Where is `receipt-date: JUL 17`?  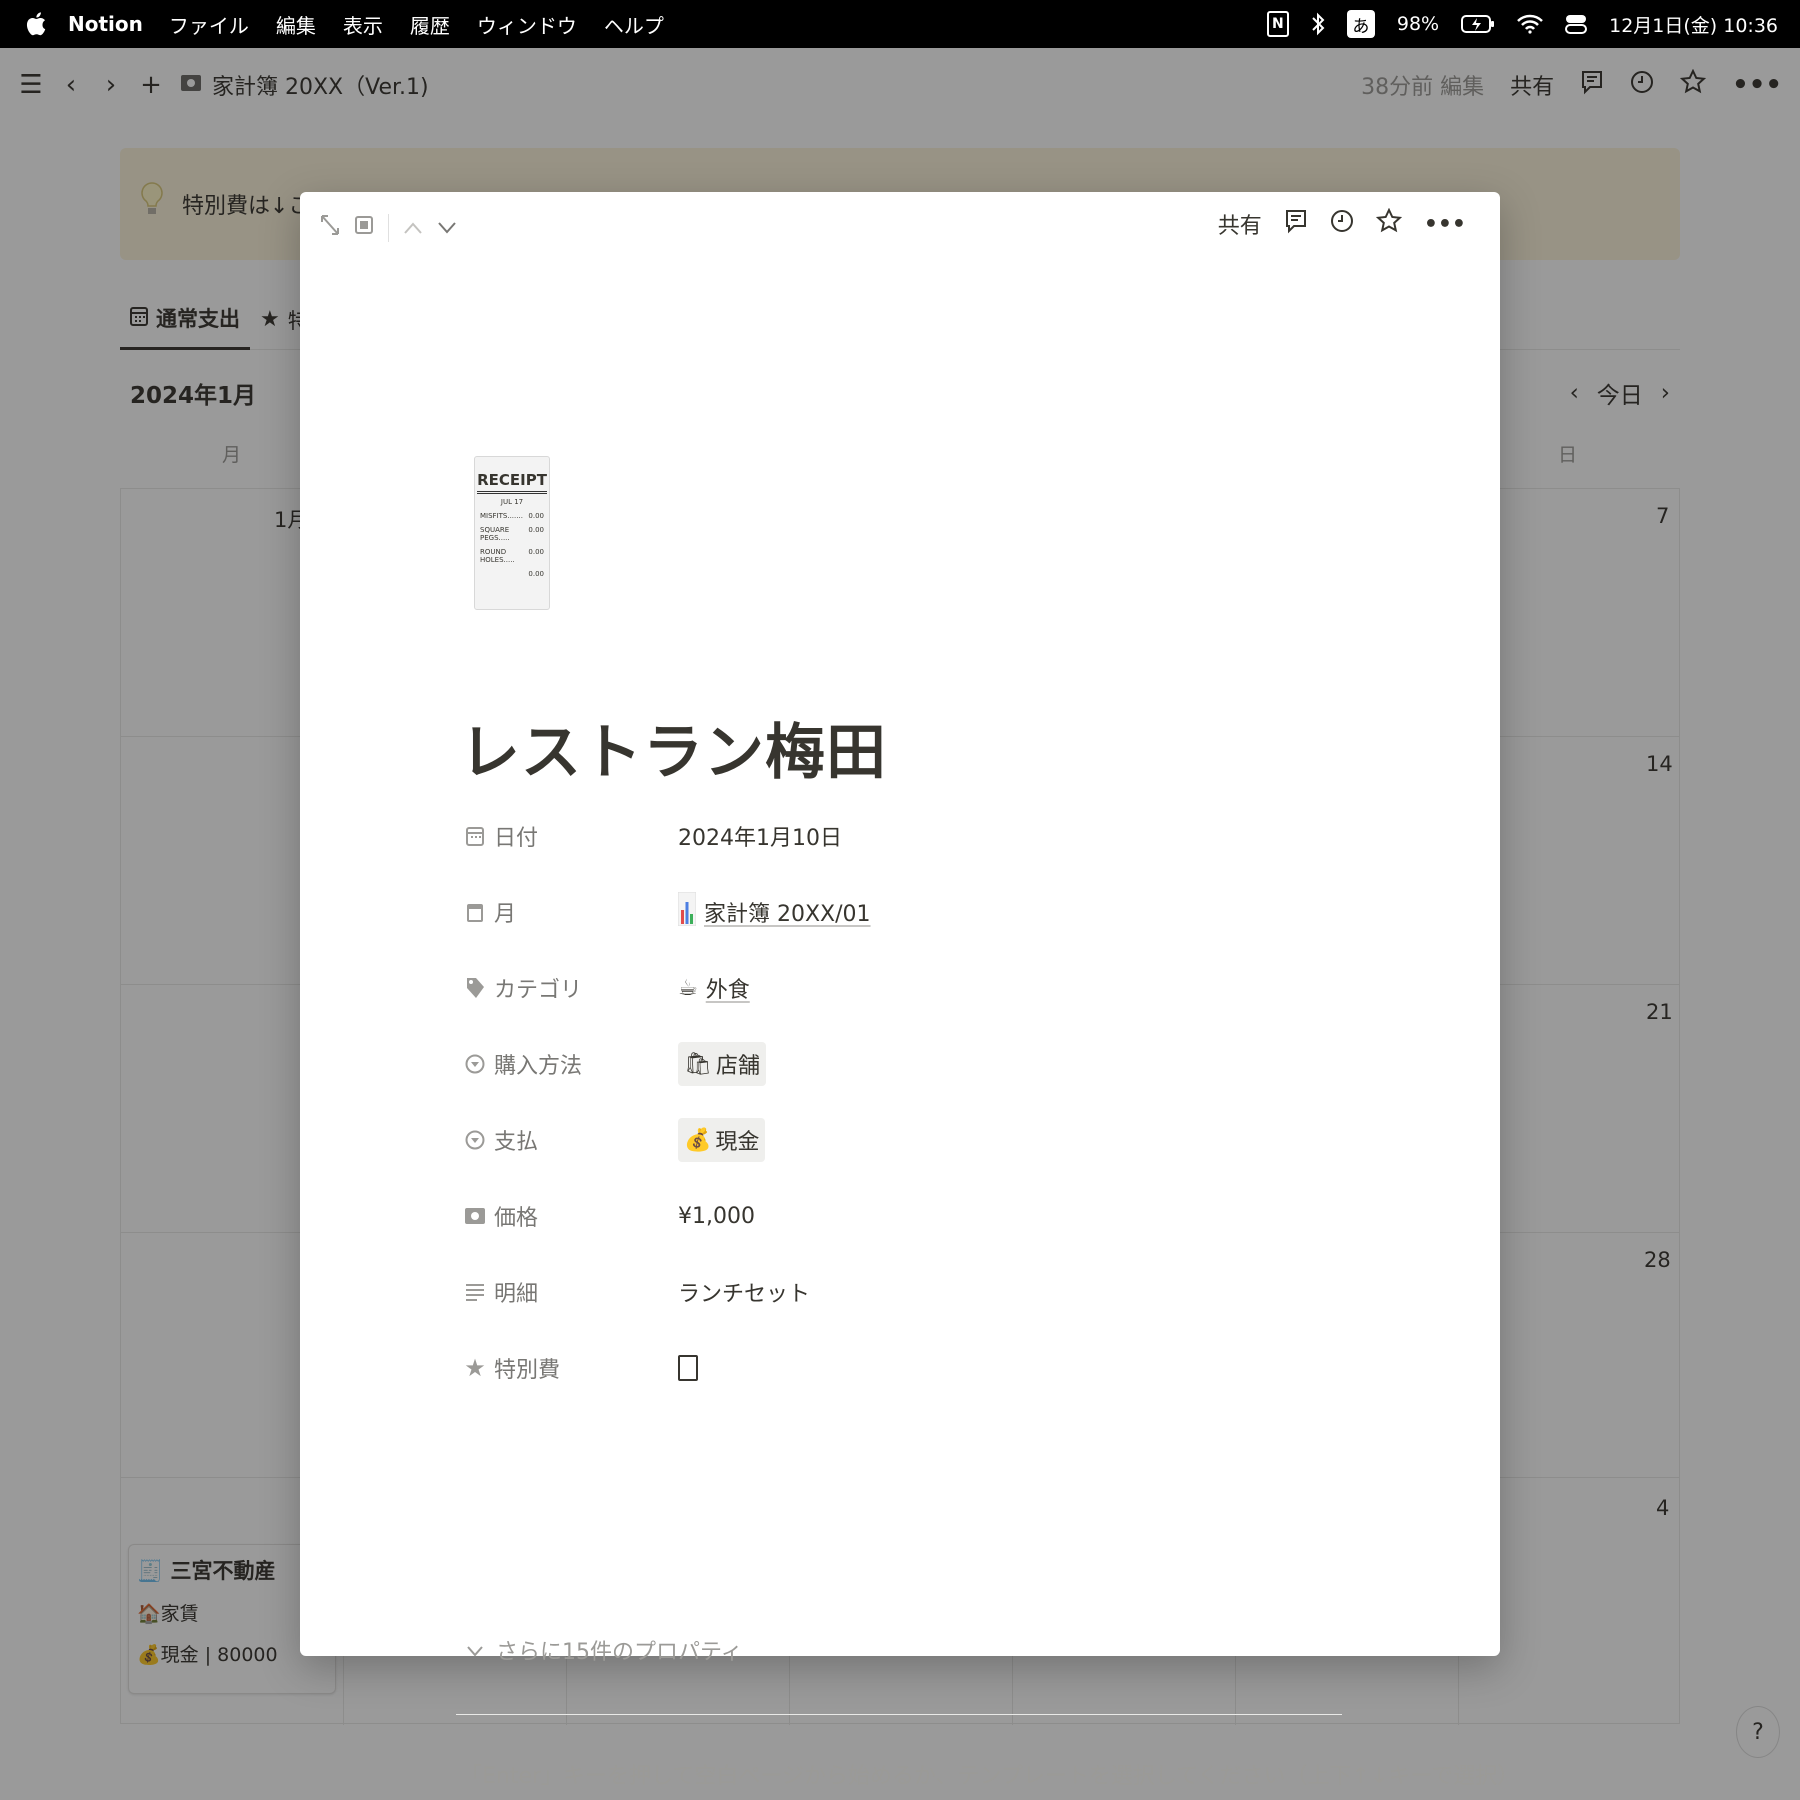
receipt-date: JUL 17 is located at coordinates (512, 502).